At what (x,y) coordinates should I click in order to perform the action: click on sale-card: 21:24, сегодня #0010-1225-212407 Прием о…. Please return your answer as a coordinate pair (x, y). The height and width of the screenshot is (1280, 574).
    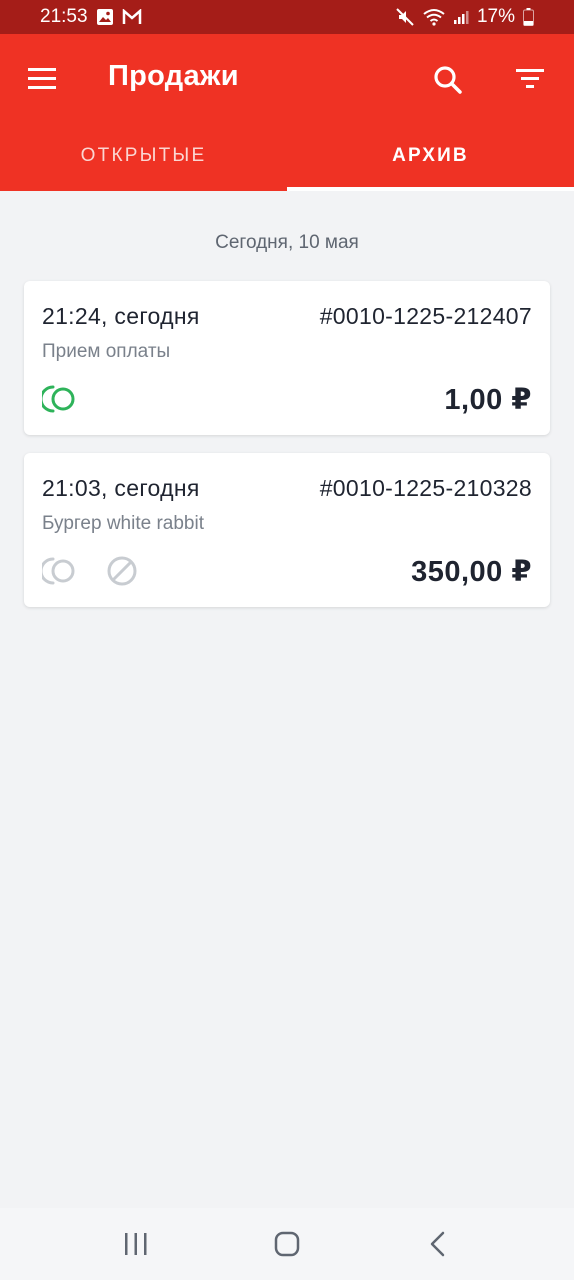
    Looking at the image, I should click on (287, 358).